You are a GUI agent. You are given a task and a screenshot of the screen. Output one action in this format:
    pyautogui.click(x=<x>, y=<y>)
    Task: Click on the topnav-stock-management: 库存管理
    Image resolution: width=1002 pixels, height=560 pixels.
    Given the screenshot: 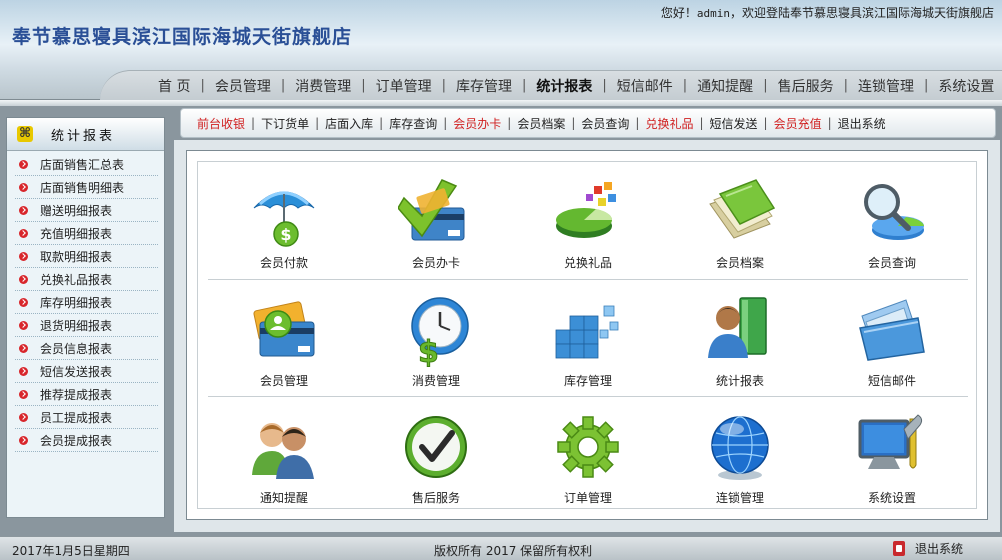 What is the action you would take?
    pyautogui.click(x=484, y=86)
    